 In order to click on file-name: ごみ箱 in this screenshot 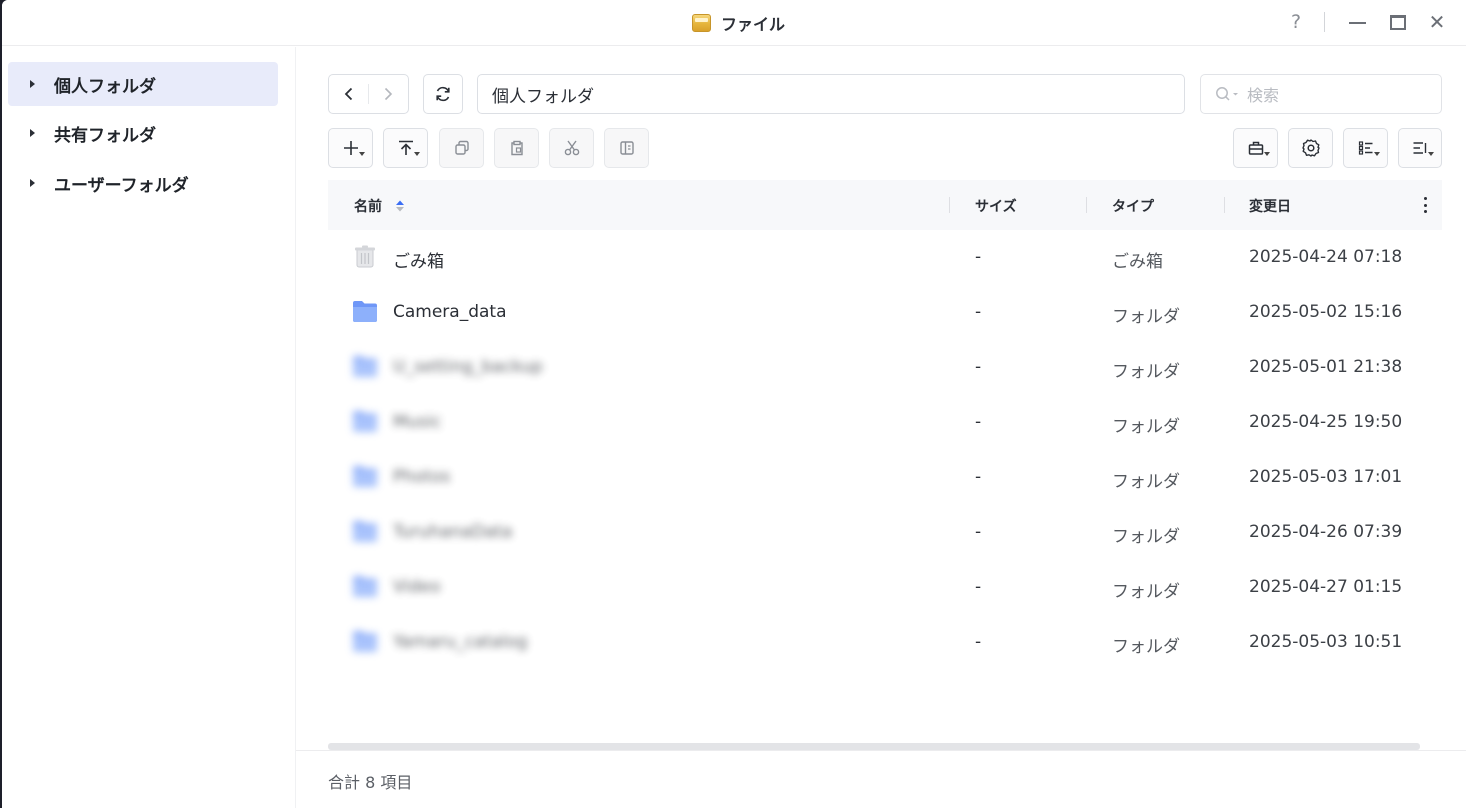, I will do `click(418, 262)`.